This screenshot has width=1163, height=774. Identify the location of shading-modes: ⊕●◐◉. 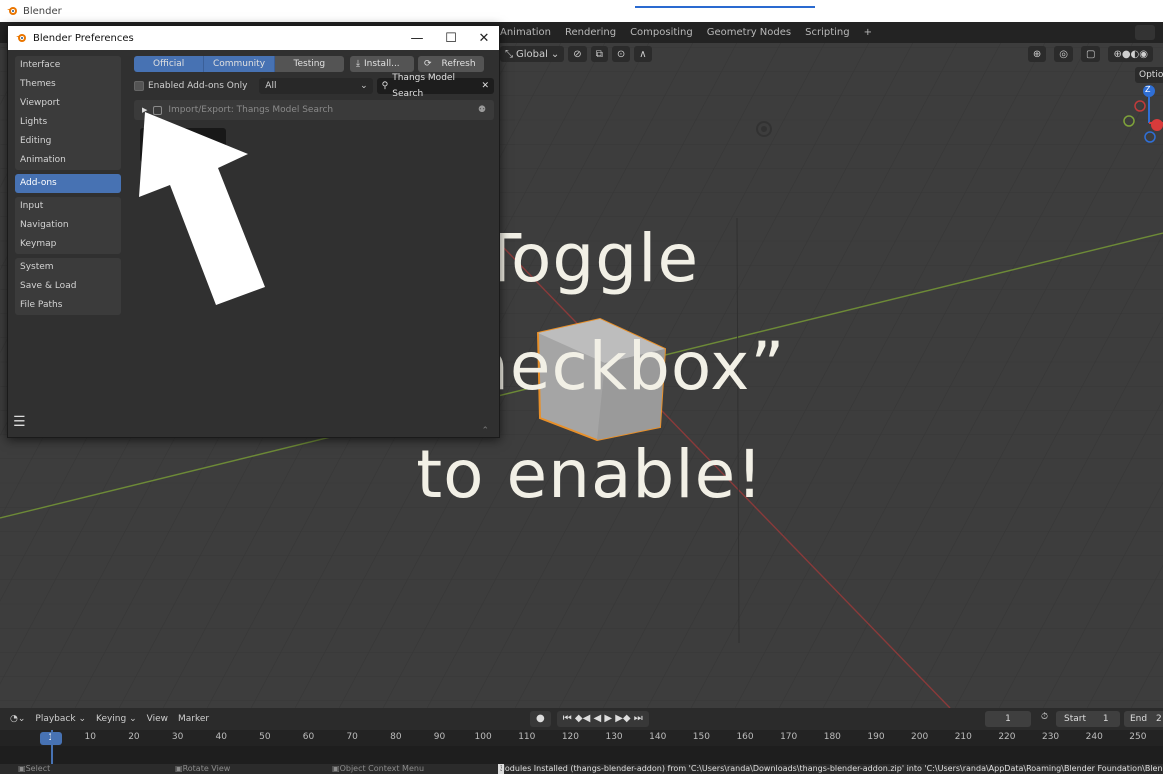
(1130, 54).